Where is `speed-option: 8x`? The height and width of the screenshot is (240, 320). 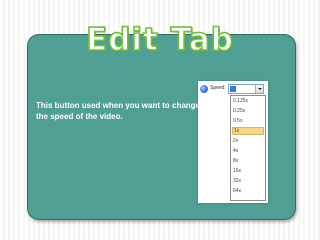 speed-option: 8x is located at coordinates (248, 161).